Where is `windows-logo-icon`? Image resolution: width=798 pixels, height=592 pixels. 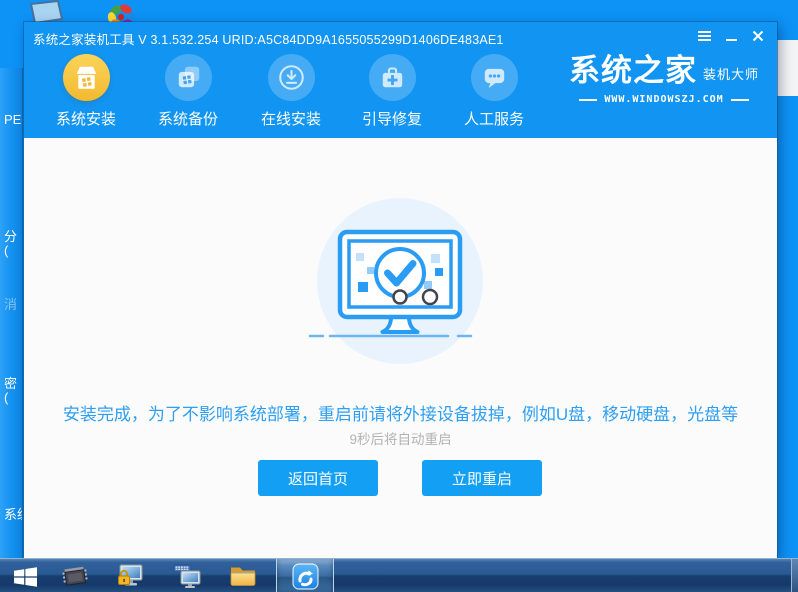 windows-logo-icon is located at coordinates (25, 577).